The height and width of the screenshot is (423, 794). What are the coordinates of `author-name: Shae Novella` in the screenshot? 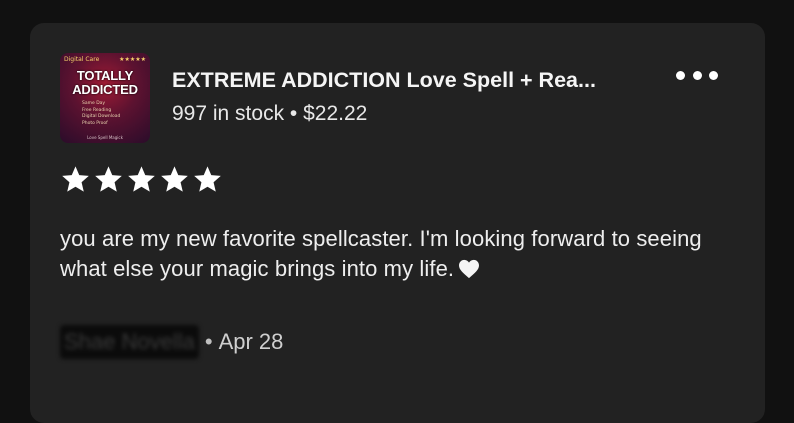 It's located at (129, 342).